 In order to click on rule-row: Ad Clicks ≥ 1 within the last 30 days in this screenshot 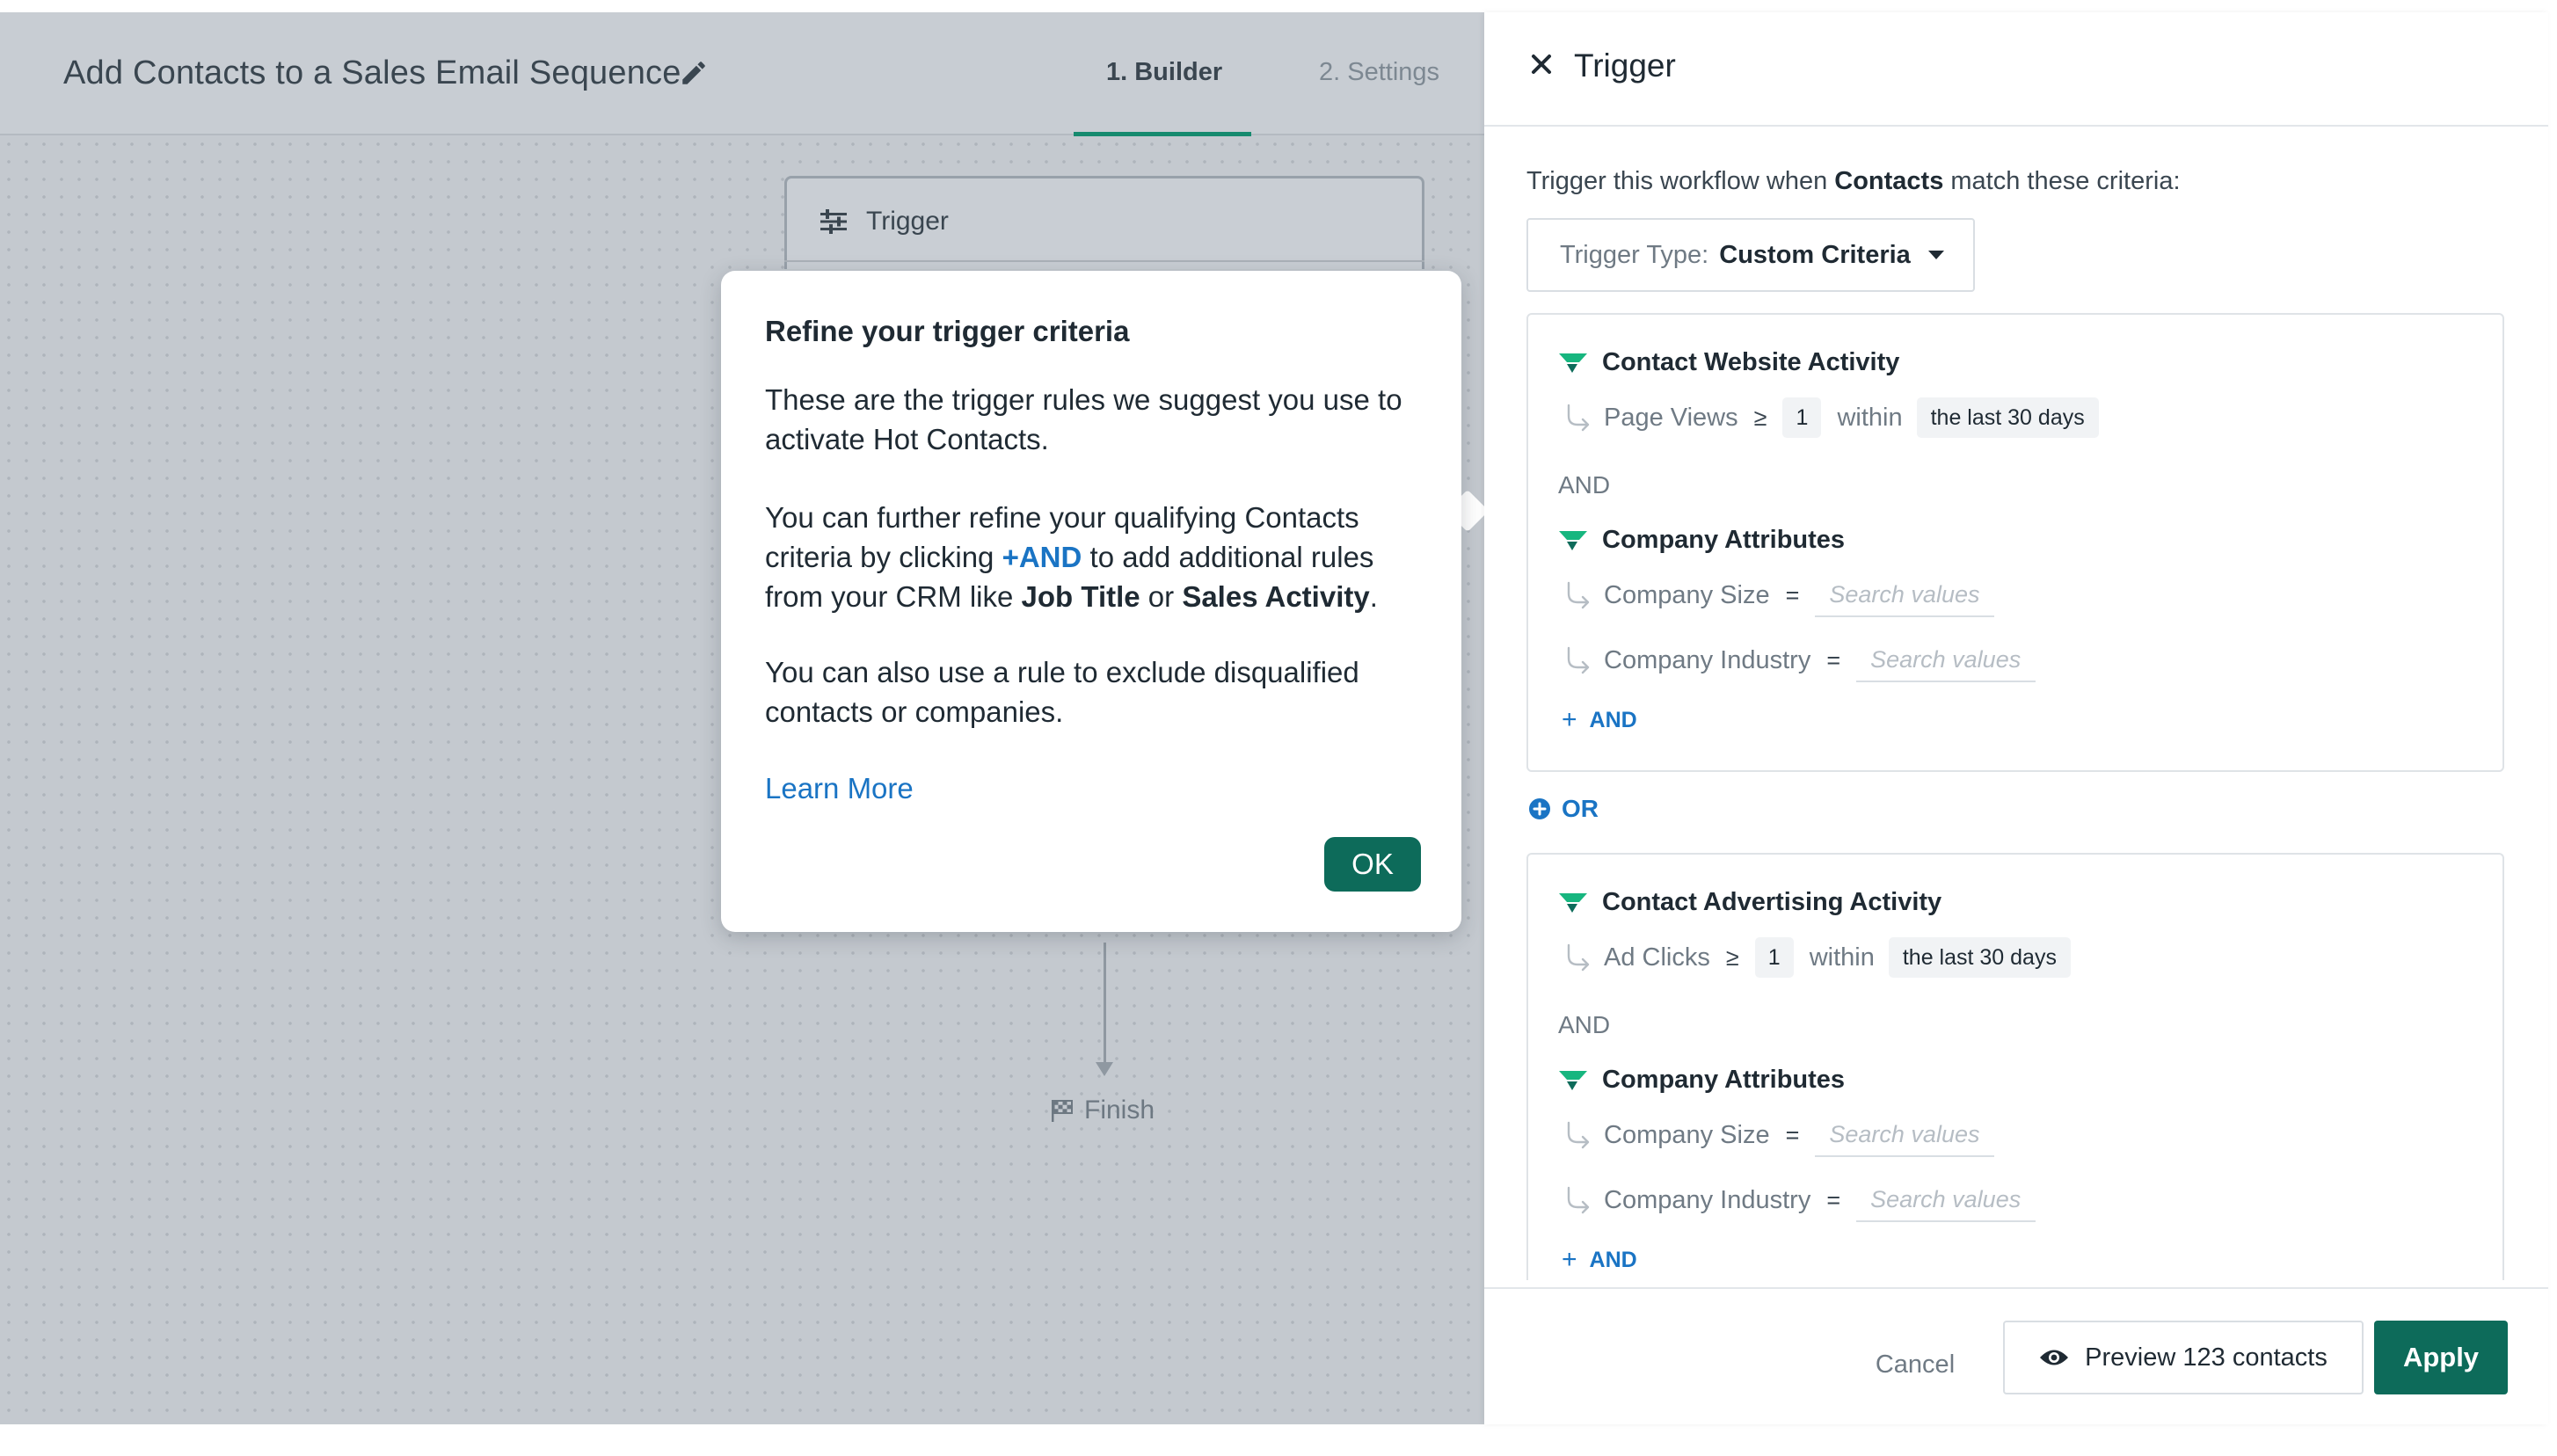, I will do `click(1818, 957)`.